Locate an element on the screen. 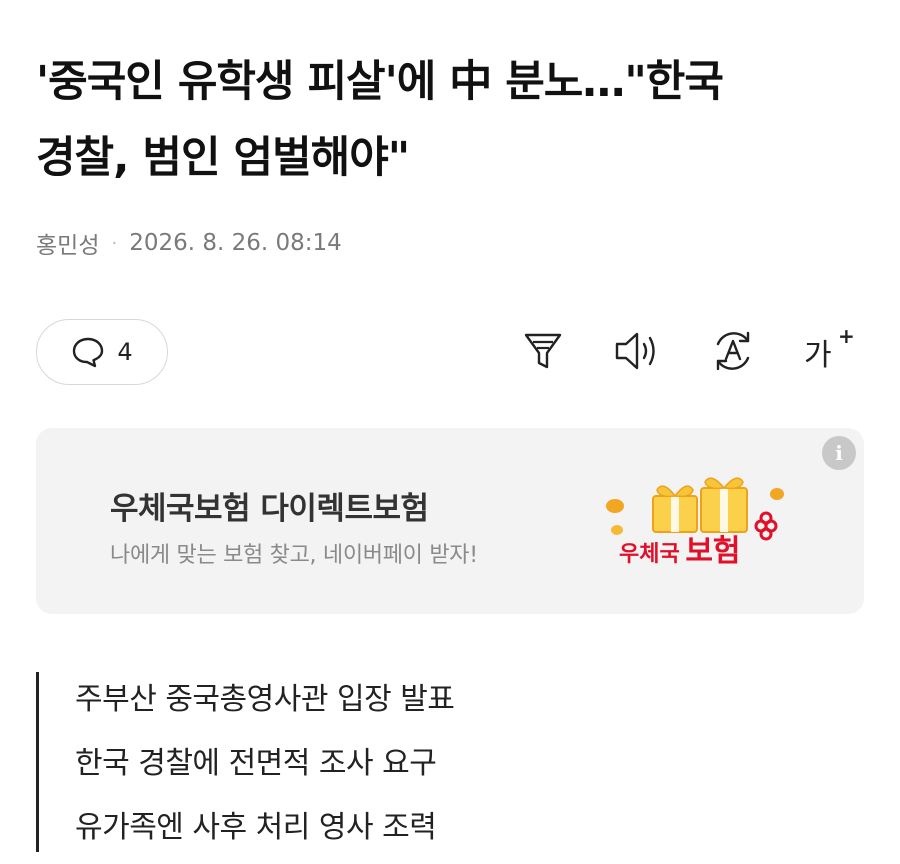  article-title-line-1: '중국인 유학생 피살'에 中 분노…"한국 is located at coordinates (380, 82).